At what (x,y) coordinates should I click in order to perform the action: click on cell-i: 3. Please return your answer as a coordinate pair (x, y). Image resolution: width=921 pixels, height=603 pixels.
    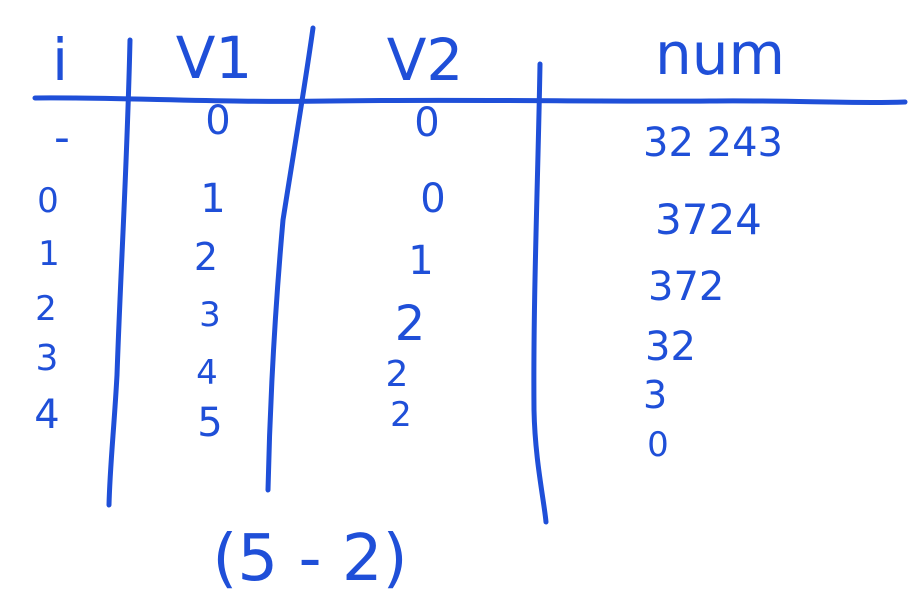
    Looking at the image, I should click on (47, 358).